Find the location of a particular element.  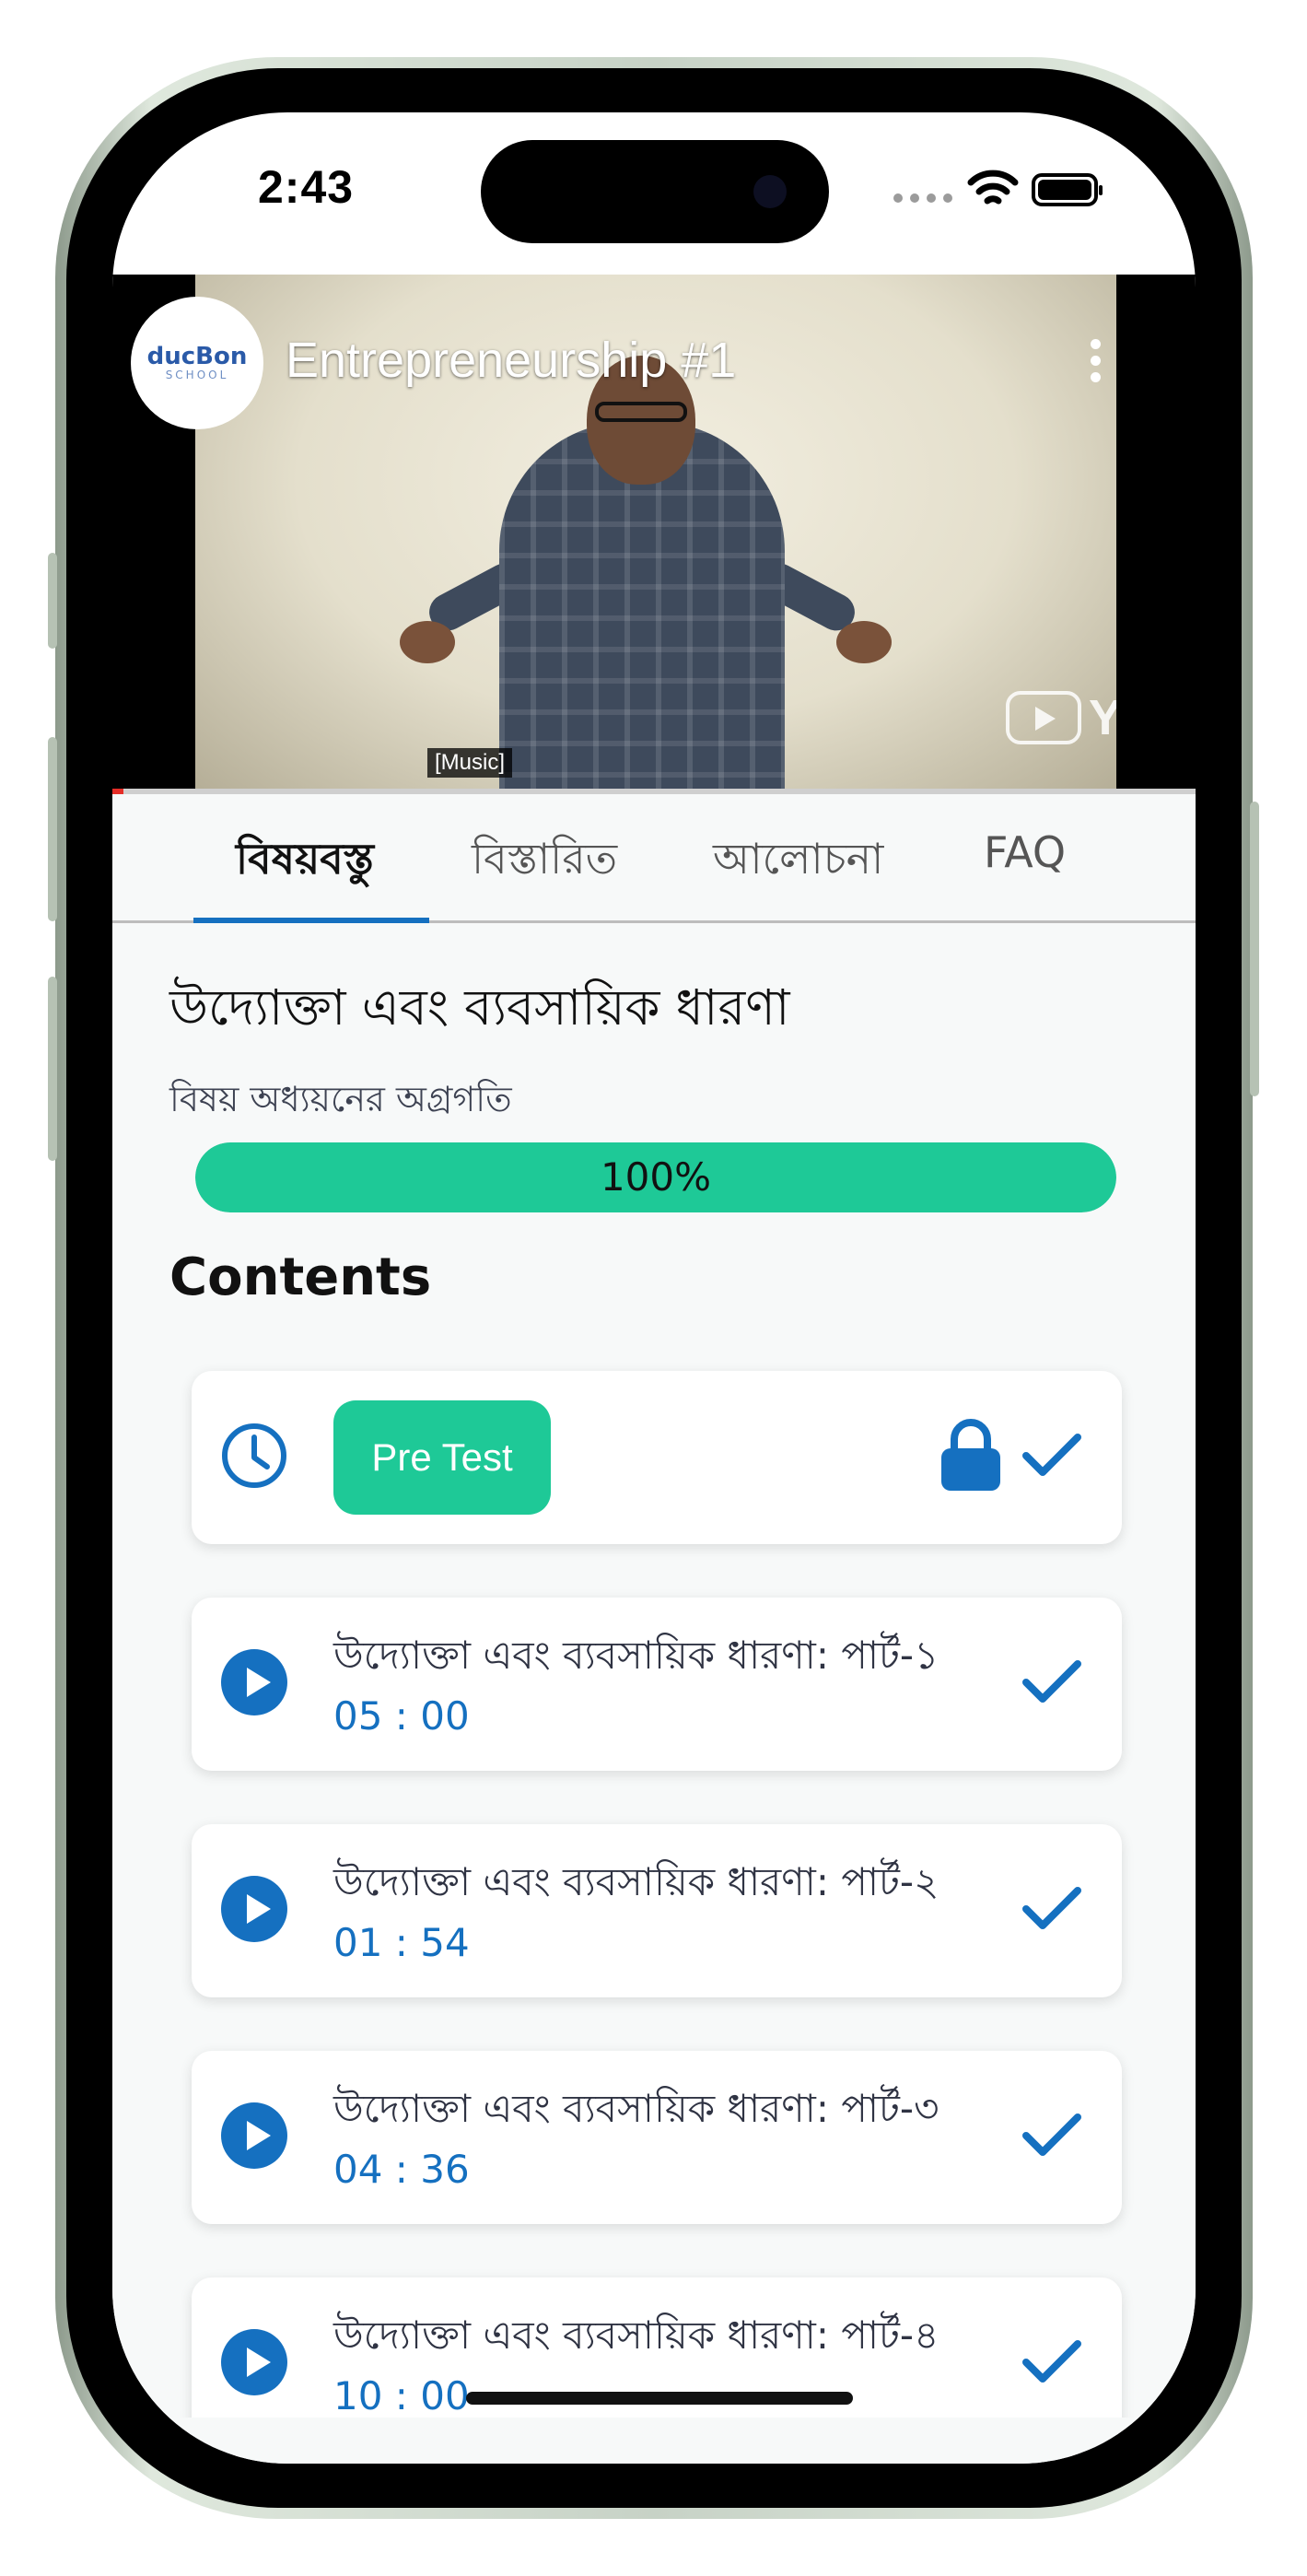

youtube-icon is located at coordinates (1043, 717).